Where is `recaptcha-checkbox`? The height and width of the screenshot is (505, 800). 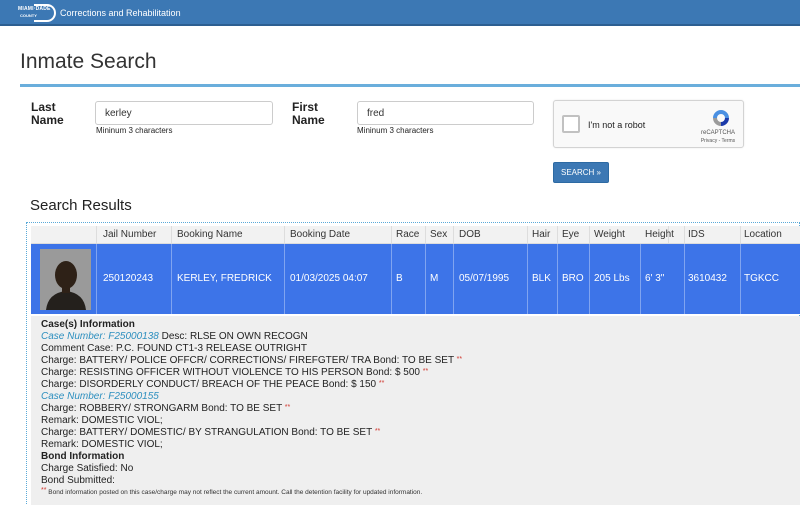 recaptcha-checkbox is located at coordinates (571, 124).